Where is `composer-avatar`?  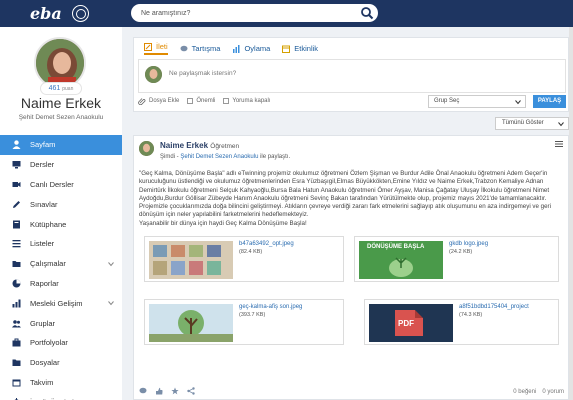 composer-avatar is located at coordinates (153, 74).